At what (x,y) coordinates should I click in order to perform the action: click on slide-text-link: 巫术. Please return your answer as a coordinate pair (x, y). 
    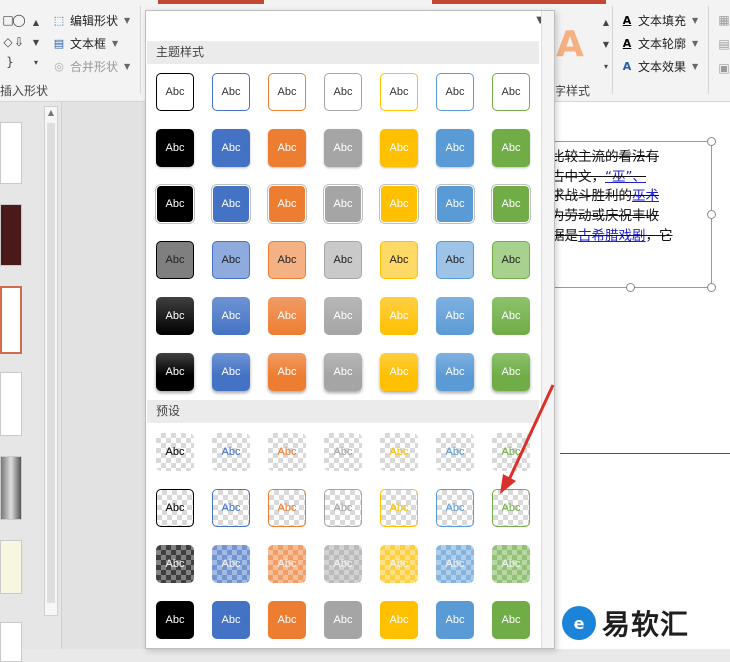
    Looking at the image, I should click on (645, 196).